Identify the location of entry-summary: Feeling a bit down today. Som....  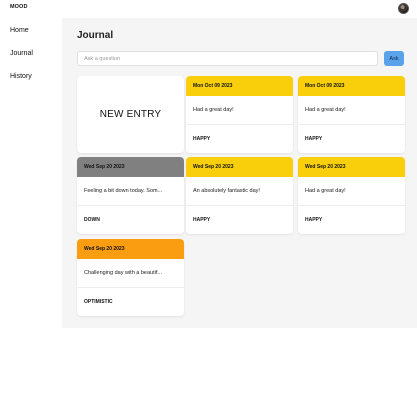
(130, 191).